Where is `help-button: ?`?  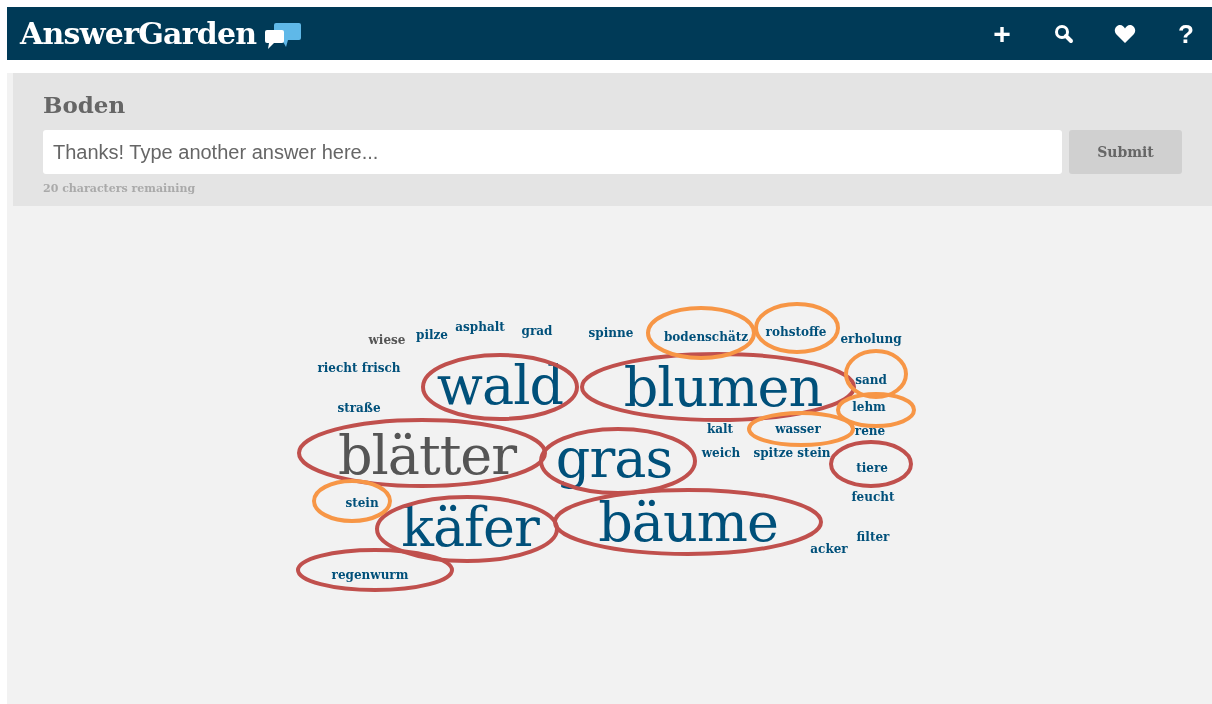 help-button: ? is located at coordinates (1186, 33).